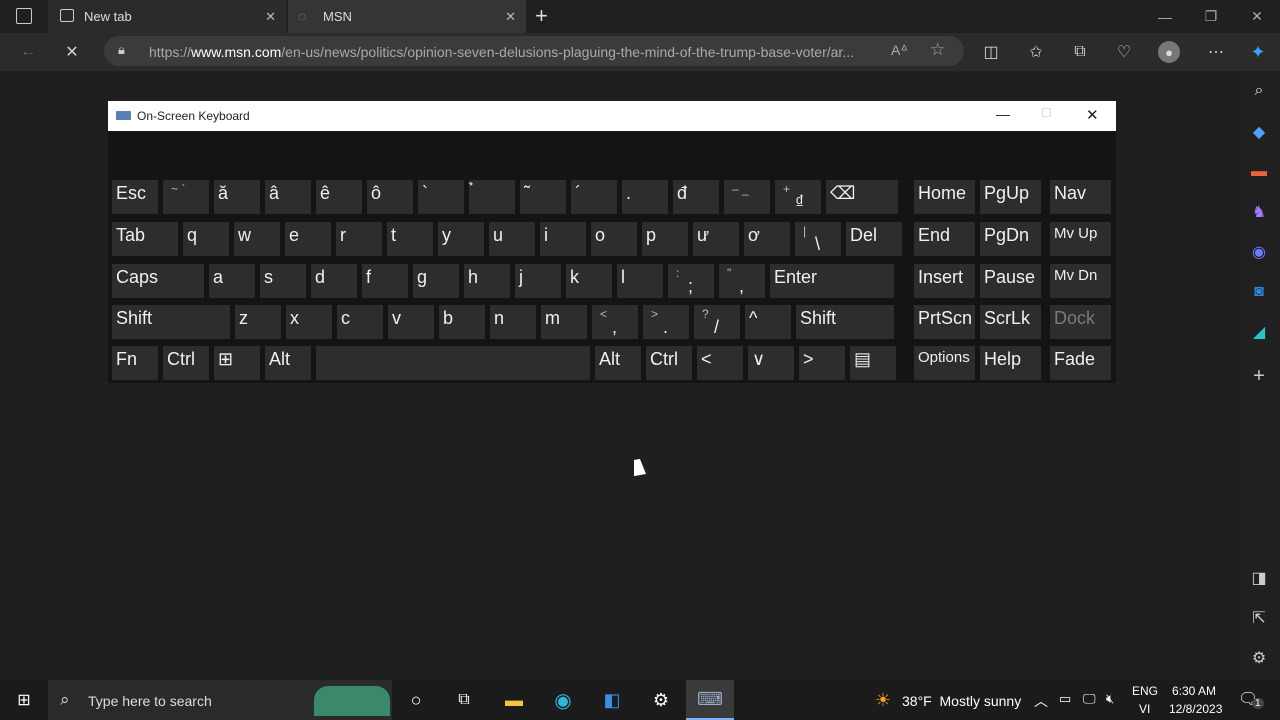 The height and width of the screenshot is (720, 1280). Describe the element at coordinates (564, 322) in the screenshot. I see `key-m: m` at that location.